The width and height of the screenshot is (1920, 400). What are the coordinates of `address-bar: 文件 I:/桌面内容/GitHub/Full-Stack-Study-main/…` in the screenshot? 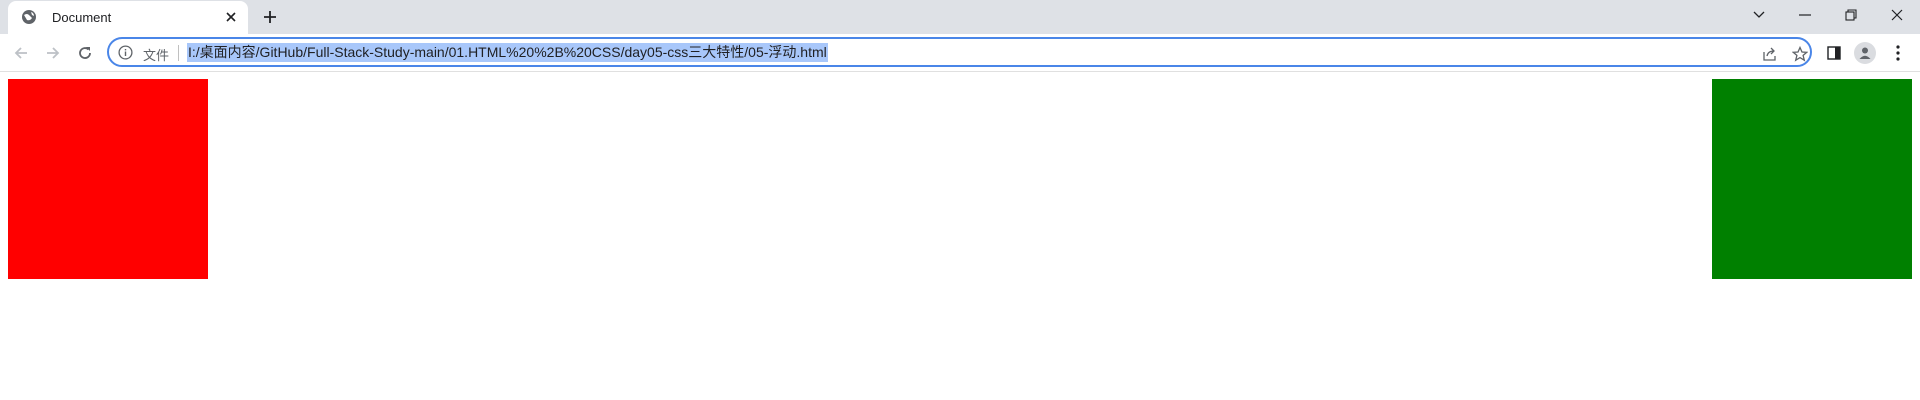 It's located at (959, 52).